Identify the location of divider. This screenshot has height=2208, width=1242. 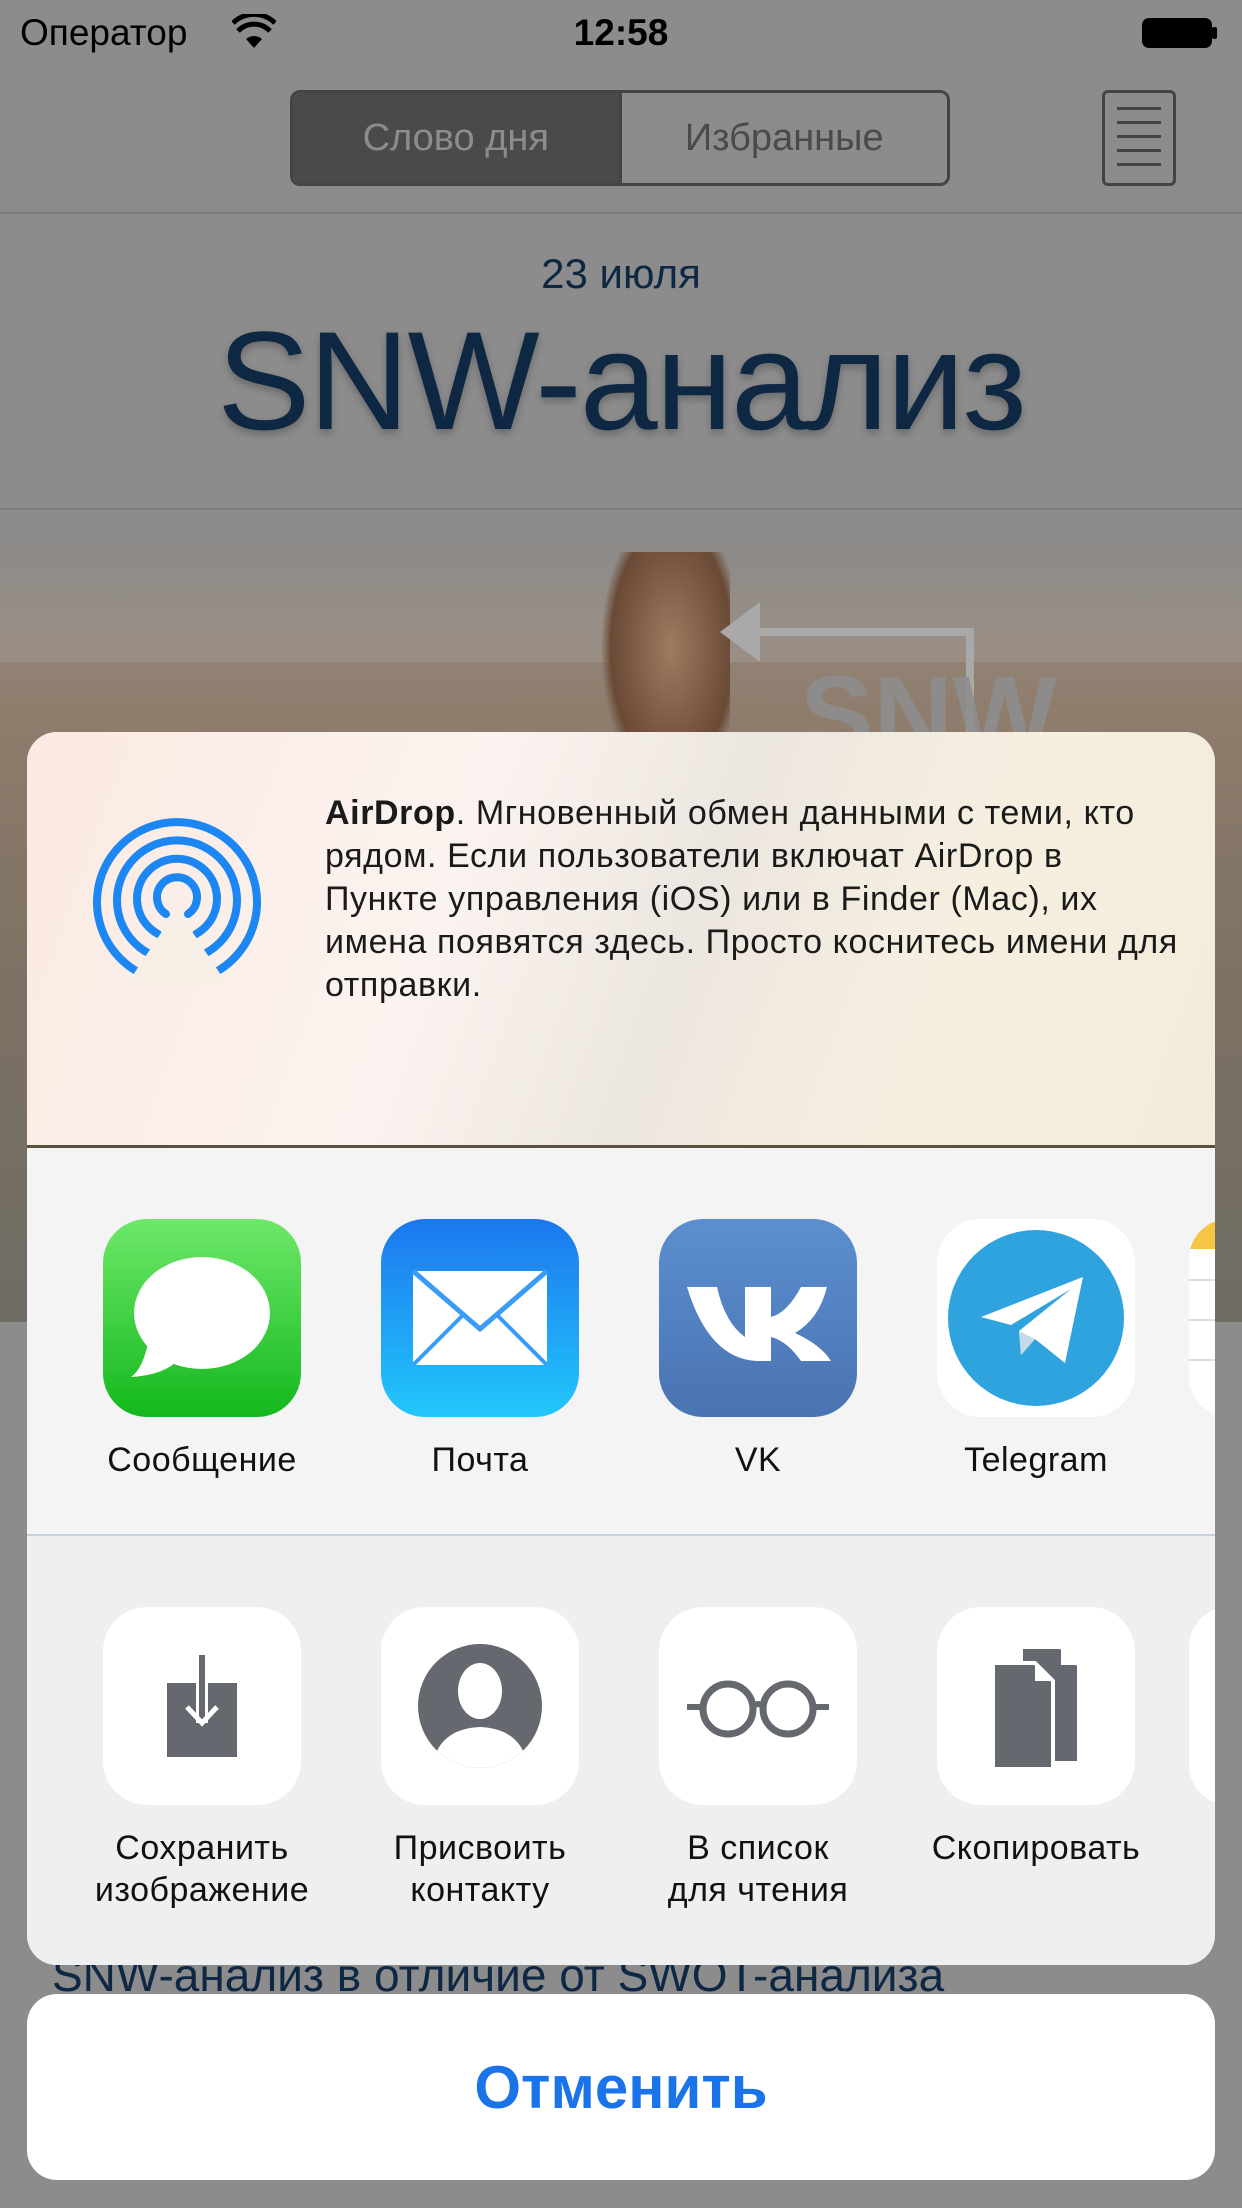
(621, 509).